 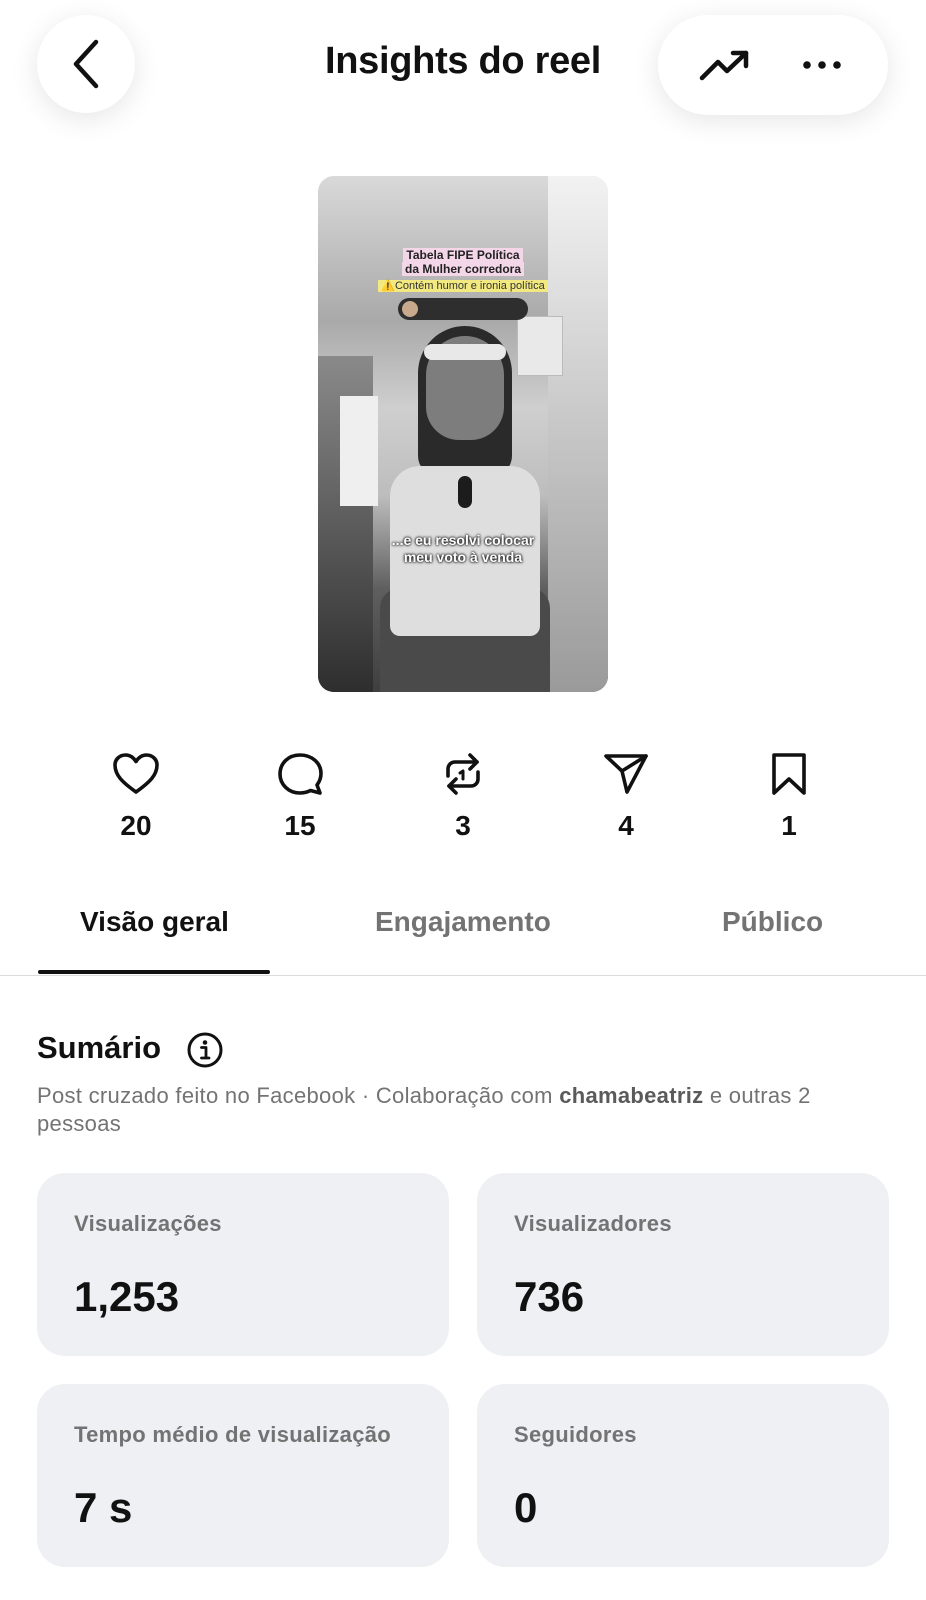 I want to click on more-options-button, so click(x=822, y=65).